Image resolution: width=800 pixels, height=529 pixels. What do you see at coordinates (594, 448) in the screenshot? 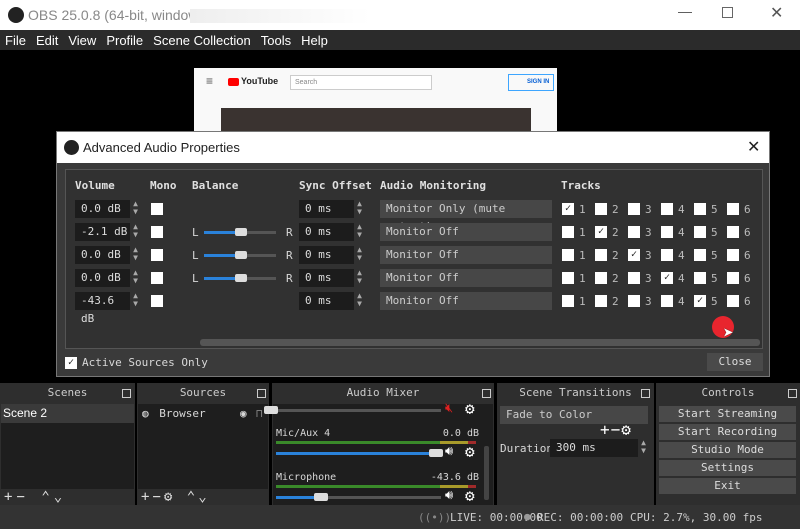
I see `duration-input: 300 ms` at bounding box center [594, 448].